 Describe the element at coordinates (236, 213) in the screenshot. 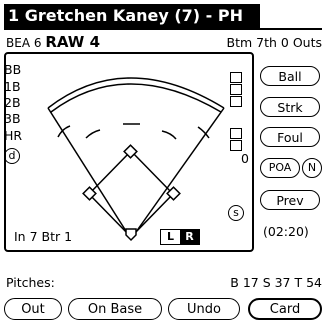

I see `s-circle-icon: s` at that location.